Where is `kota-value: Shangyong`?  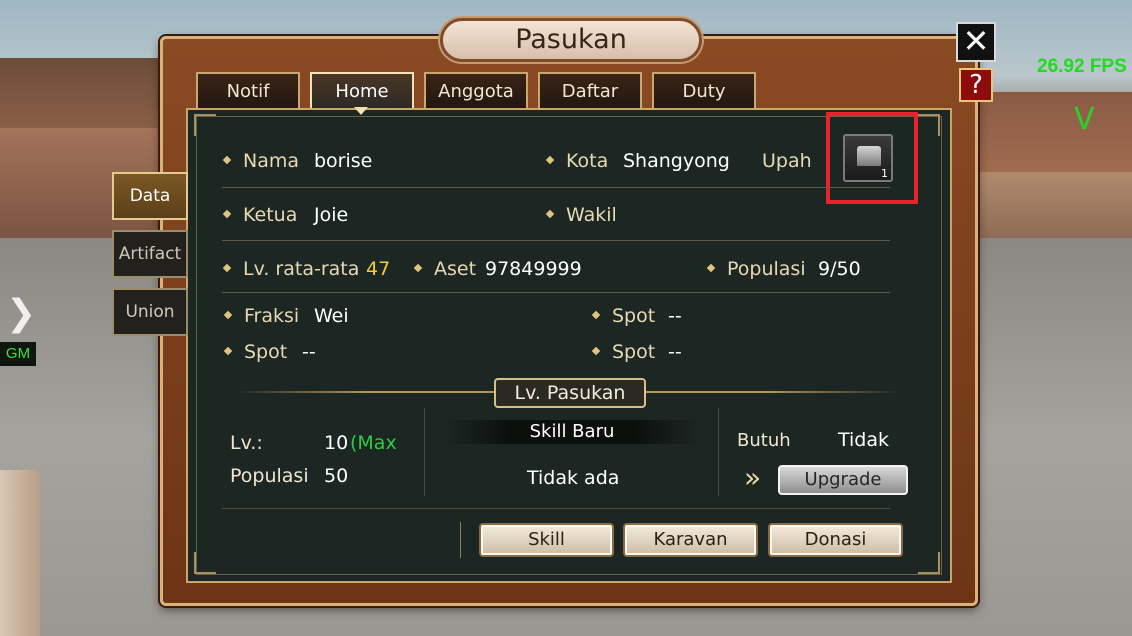 kota-value: Shangyong is located at coordinates (676, 161).